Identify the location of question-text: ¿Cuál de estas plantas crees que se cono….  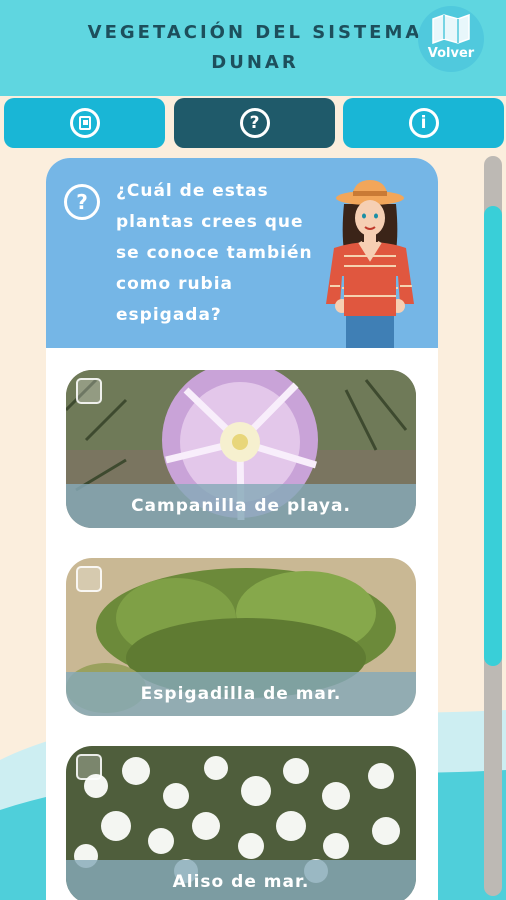
(216, 253).